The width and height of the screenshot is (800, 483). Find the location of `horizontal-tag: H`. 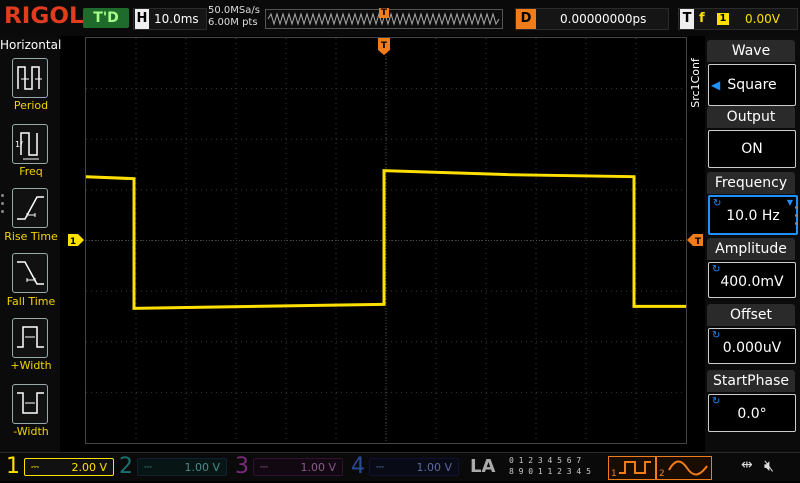

horizontal-tag: H is located at coordinates (142, 19).